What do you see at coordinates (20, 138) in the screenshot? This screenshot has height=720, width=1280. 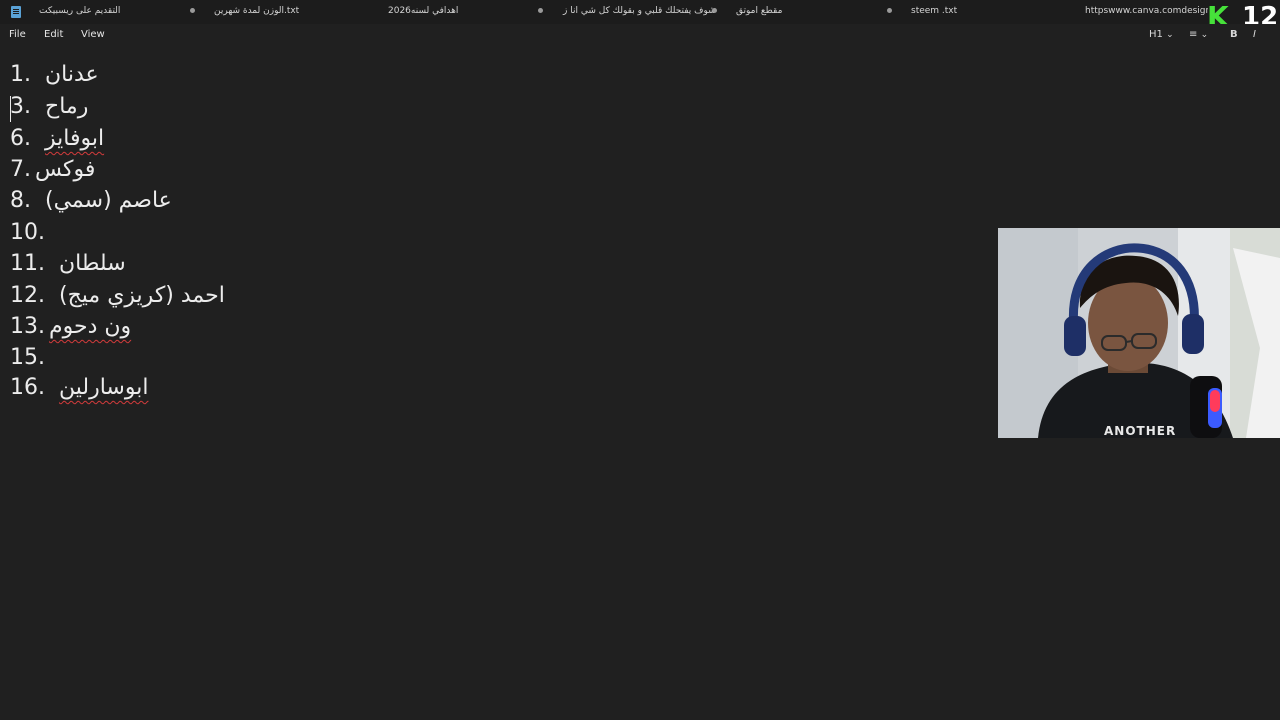 I see `line-number: 6.` at bounding box center [20, 138].